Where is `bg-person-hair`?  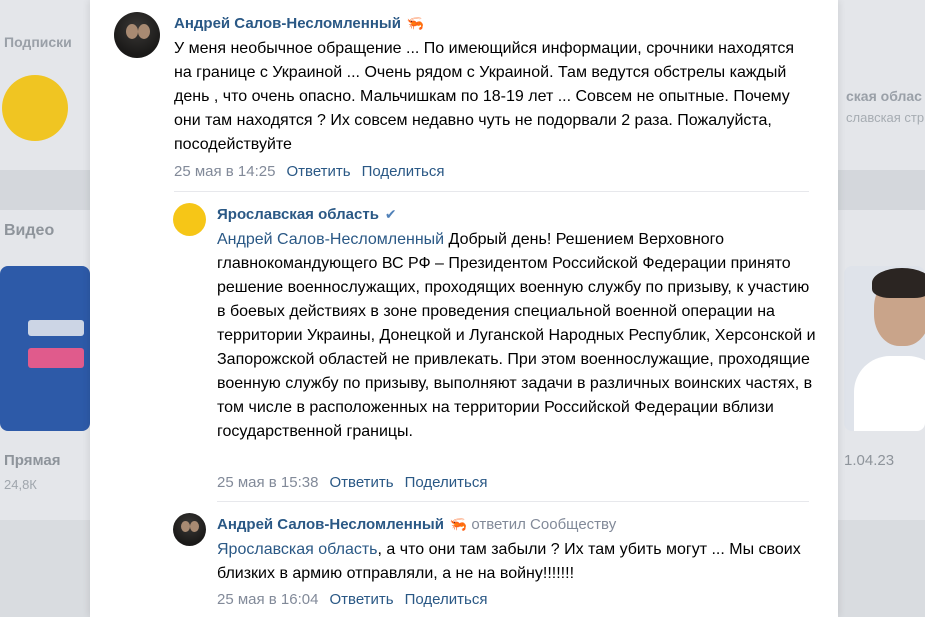 bg-person-hair is located at coordinates (898, 283).